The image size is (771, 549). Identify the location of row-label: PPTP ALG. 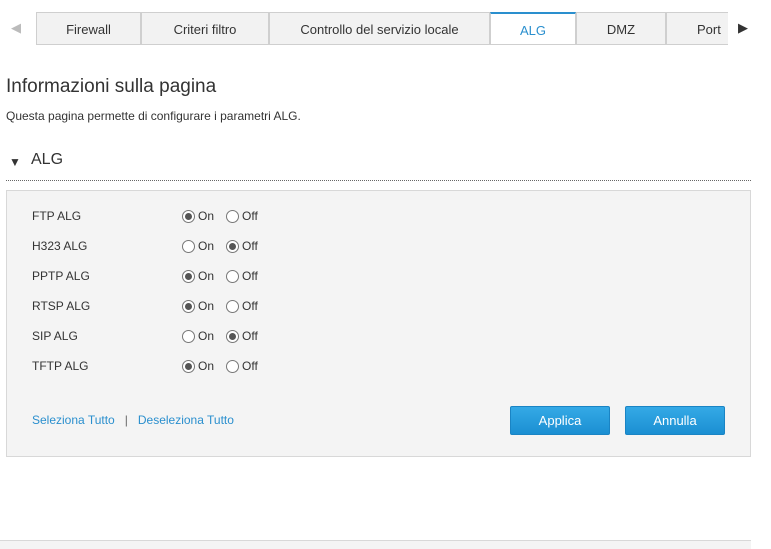
(61, 276).